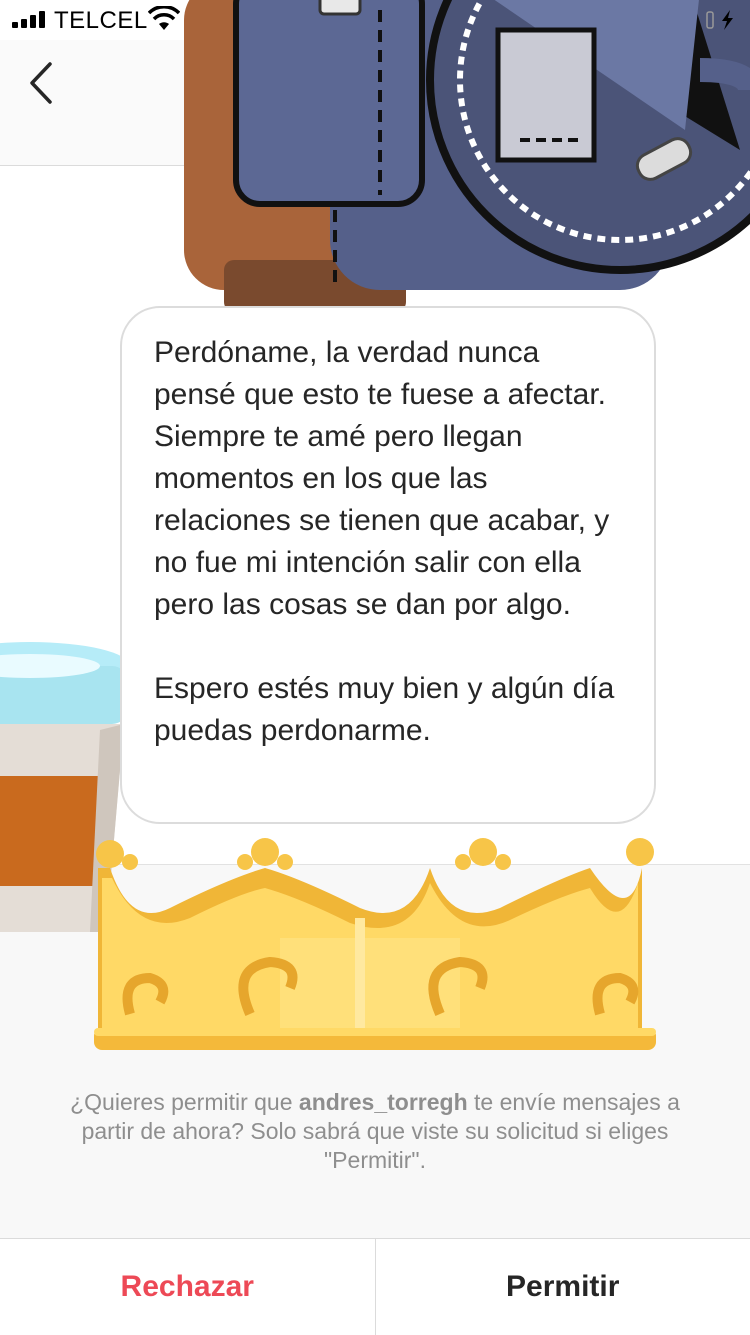 Image resolution: width=750 pixels, height=1335 pixels. Describe the element at coordinates (375, 948) in the screenshot. I see `crown-sticker` at that location.